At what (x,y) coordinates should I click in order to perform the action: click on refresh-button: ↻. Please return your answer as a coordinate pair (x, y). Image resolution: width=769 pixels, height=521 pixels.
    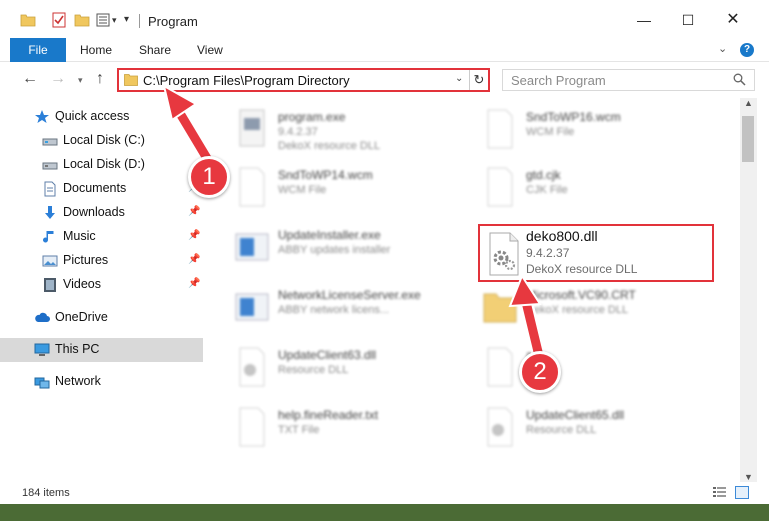
    Looking at the image, I should click on (478, 80).